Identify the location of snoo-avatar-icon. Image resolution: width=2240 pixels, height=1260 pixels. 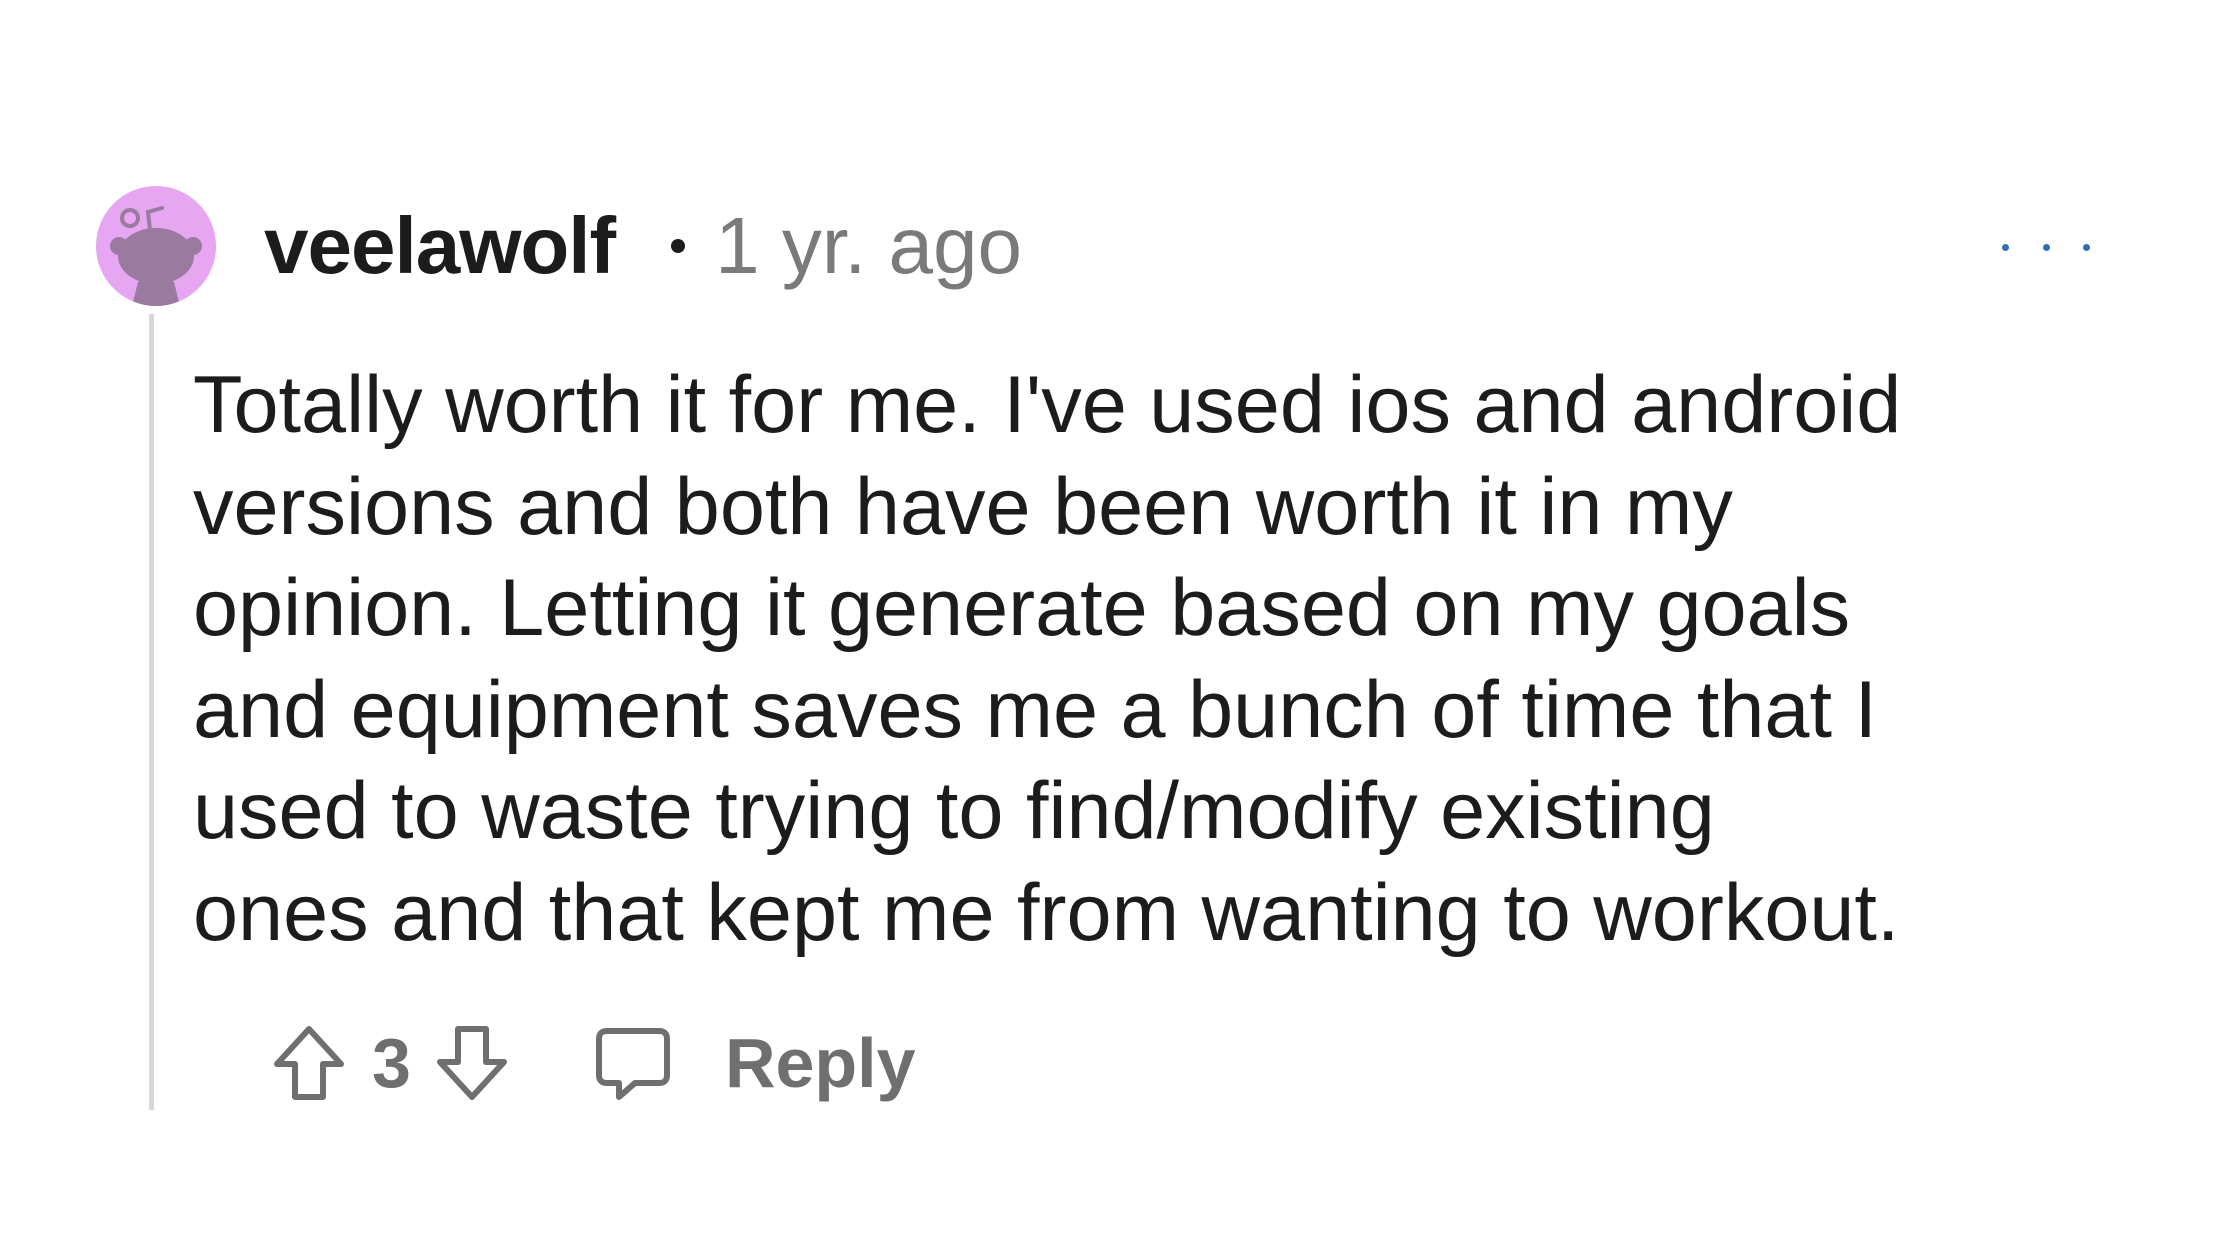
(156, 256).